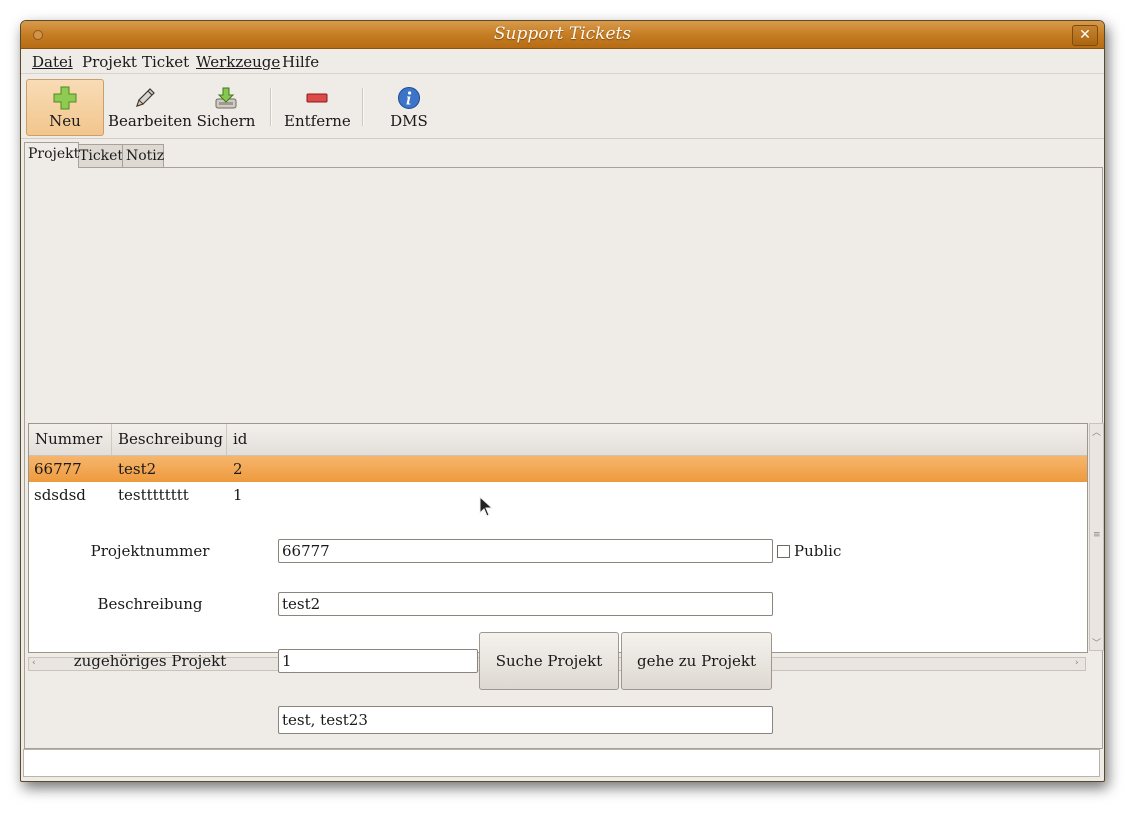  What do you see at coordinates (525, 604) in the screenshot?
I see `beschreibung-field: test2` at bounding box center [525, 604].